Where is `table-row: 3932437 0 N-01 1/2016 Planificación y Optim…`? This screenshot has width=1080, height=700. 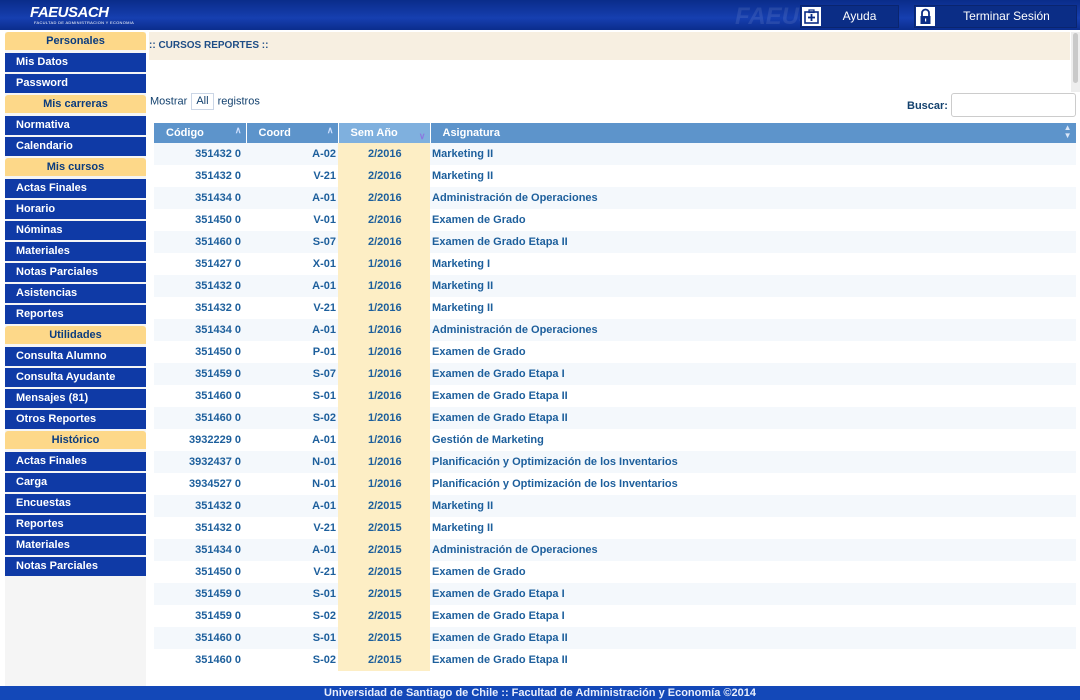
table-row: 3932437 0 N-01 1/2016 Planificación y Optim… is located at coordinates (615, 462).